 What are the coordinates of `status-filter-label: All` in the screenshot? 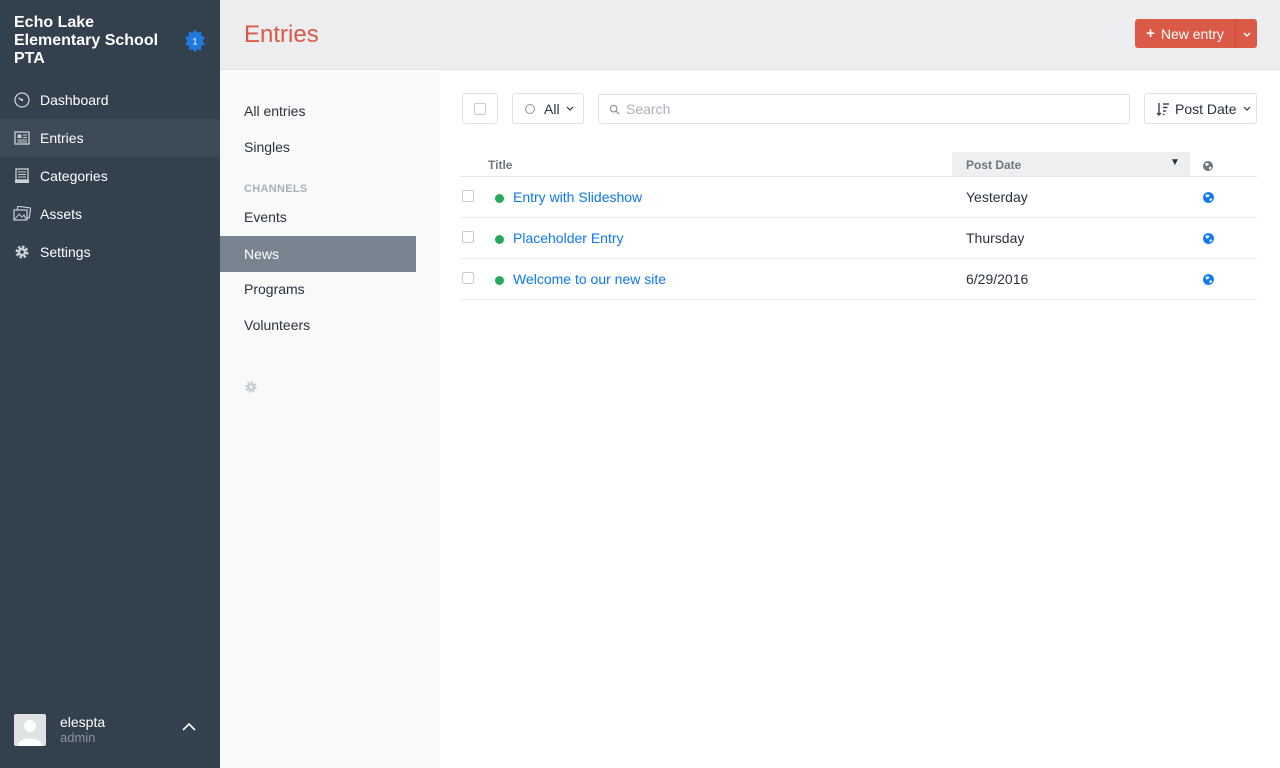 It's located at (552, 108).